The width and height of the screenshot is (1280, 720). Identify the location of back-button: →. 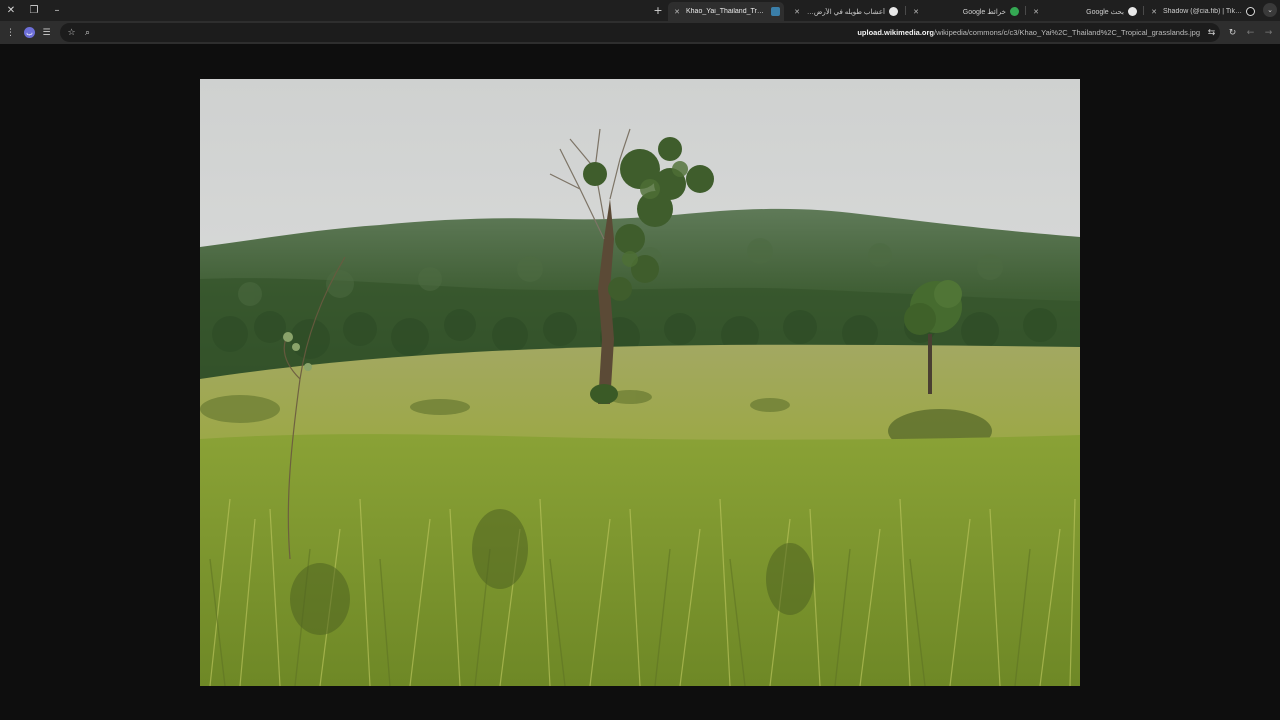
(1268, 32).